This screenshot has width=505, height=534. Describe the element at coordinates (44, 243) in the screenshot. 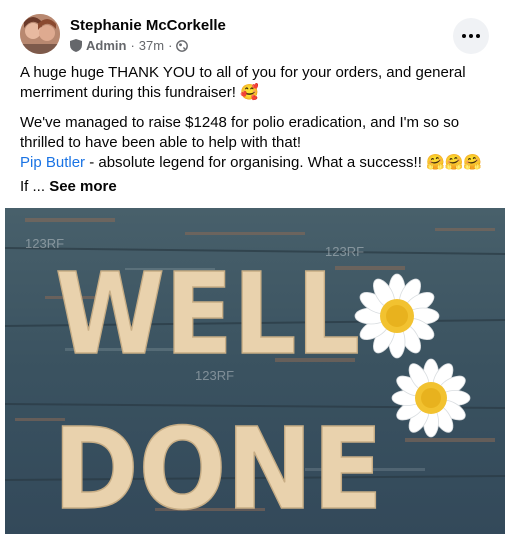

I see `watermark-text: 123RF` at that location.